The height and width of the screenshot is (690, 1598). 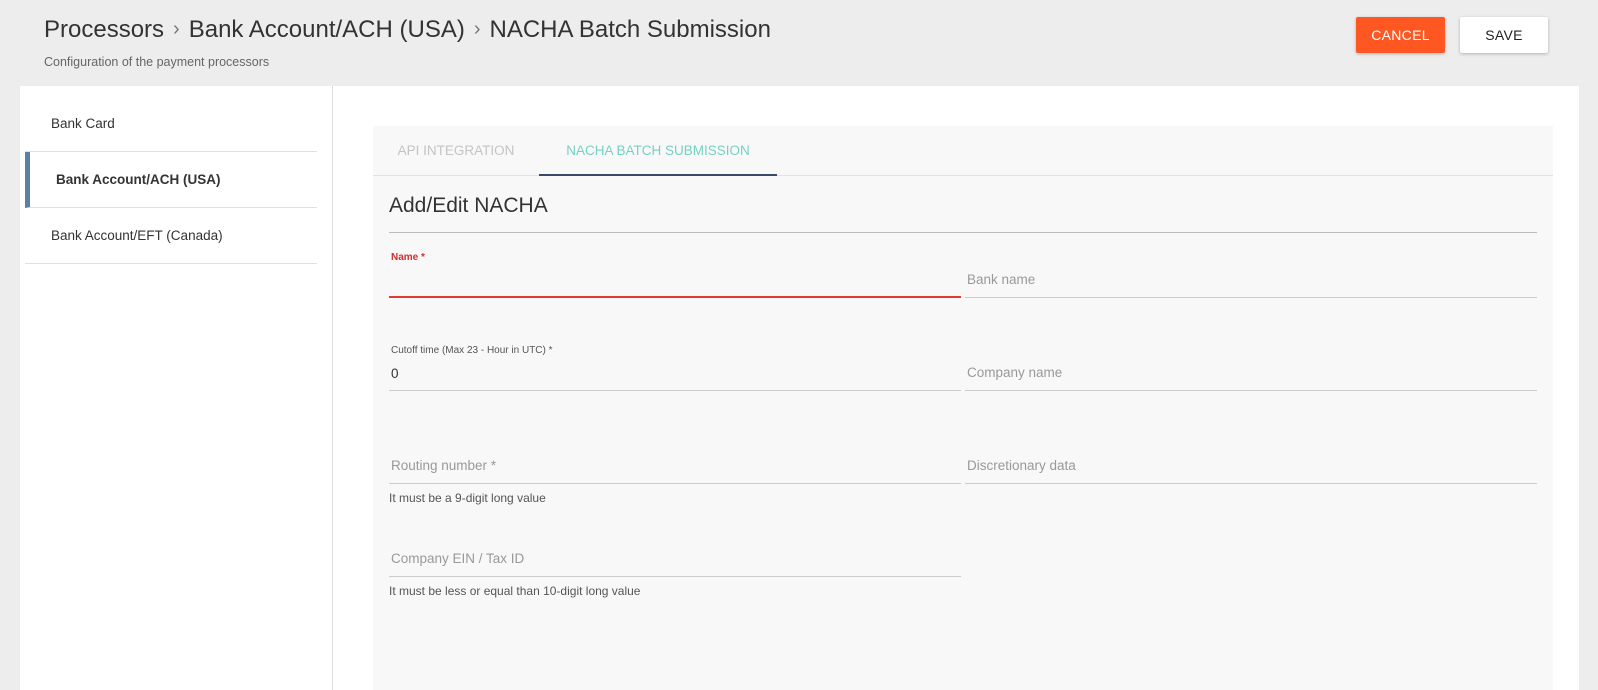 I want to click on bank-name-placeholder: Bank name, so click(x=1001, y=279).